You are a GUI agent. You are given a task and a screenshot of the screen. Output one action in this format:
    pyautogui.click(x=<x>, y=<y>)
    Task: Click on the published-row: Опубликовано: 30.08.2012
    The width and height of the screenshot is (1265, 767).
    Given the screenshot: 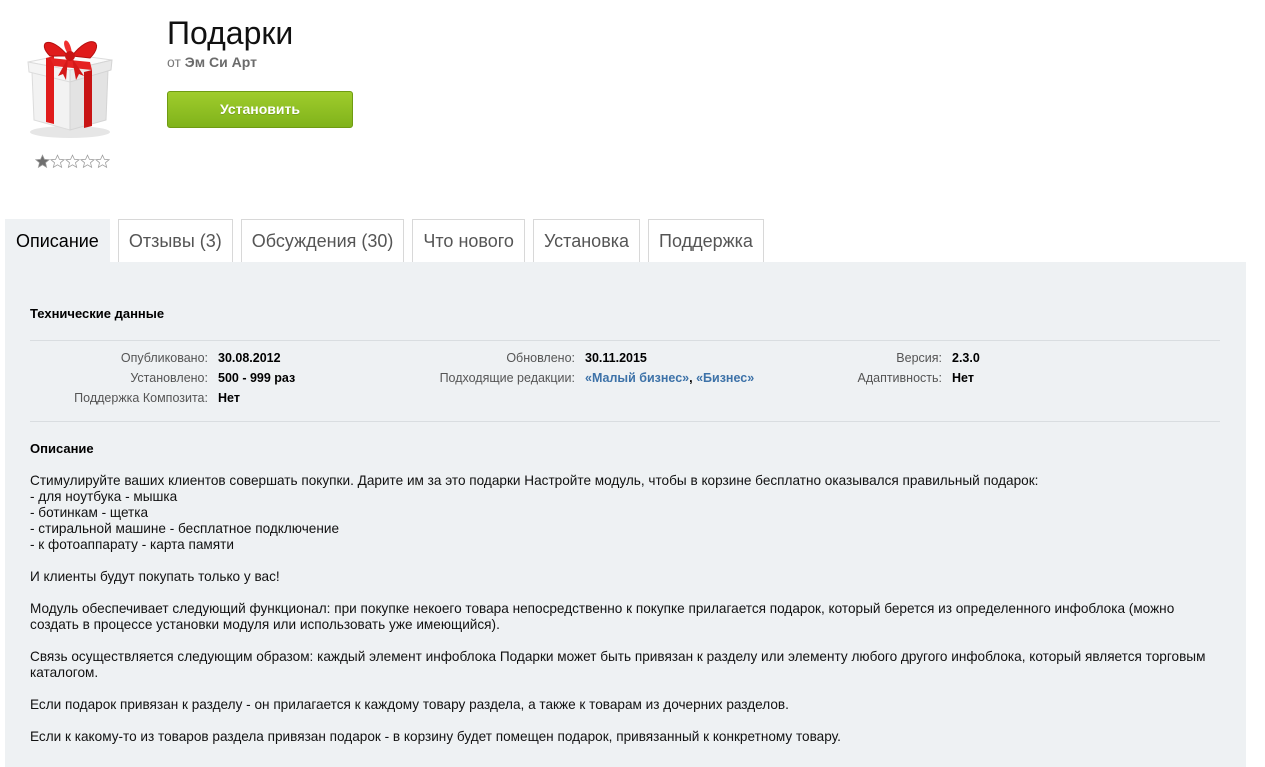 What is the action you would take?
    pyautogui.click(x=155, y=358)
    